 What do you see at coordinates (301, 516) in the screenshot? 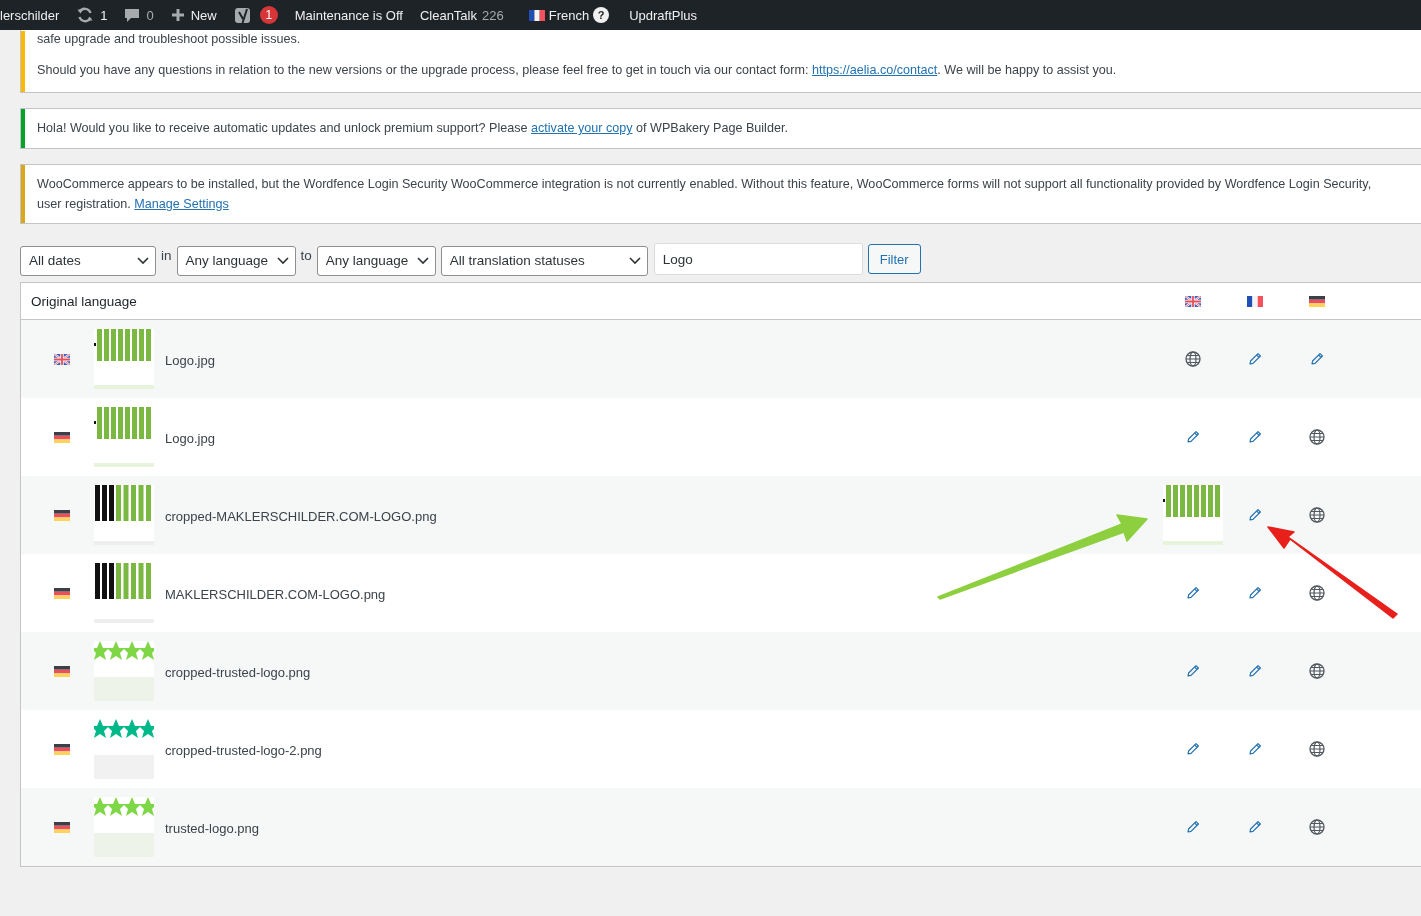
I see `file-name: cropped-MAKLERSCHILDER.COM-LOGO.png` at bounding box center [301, 516].